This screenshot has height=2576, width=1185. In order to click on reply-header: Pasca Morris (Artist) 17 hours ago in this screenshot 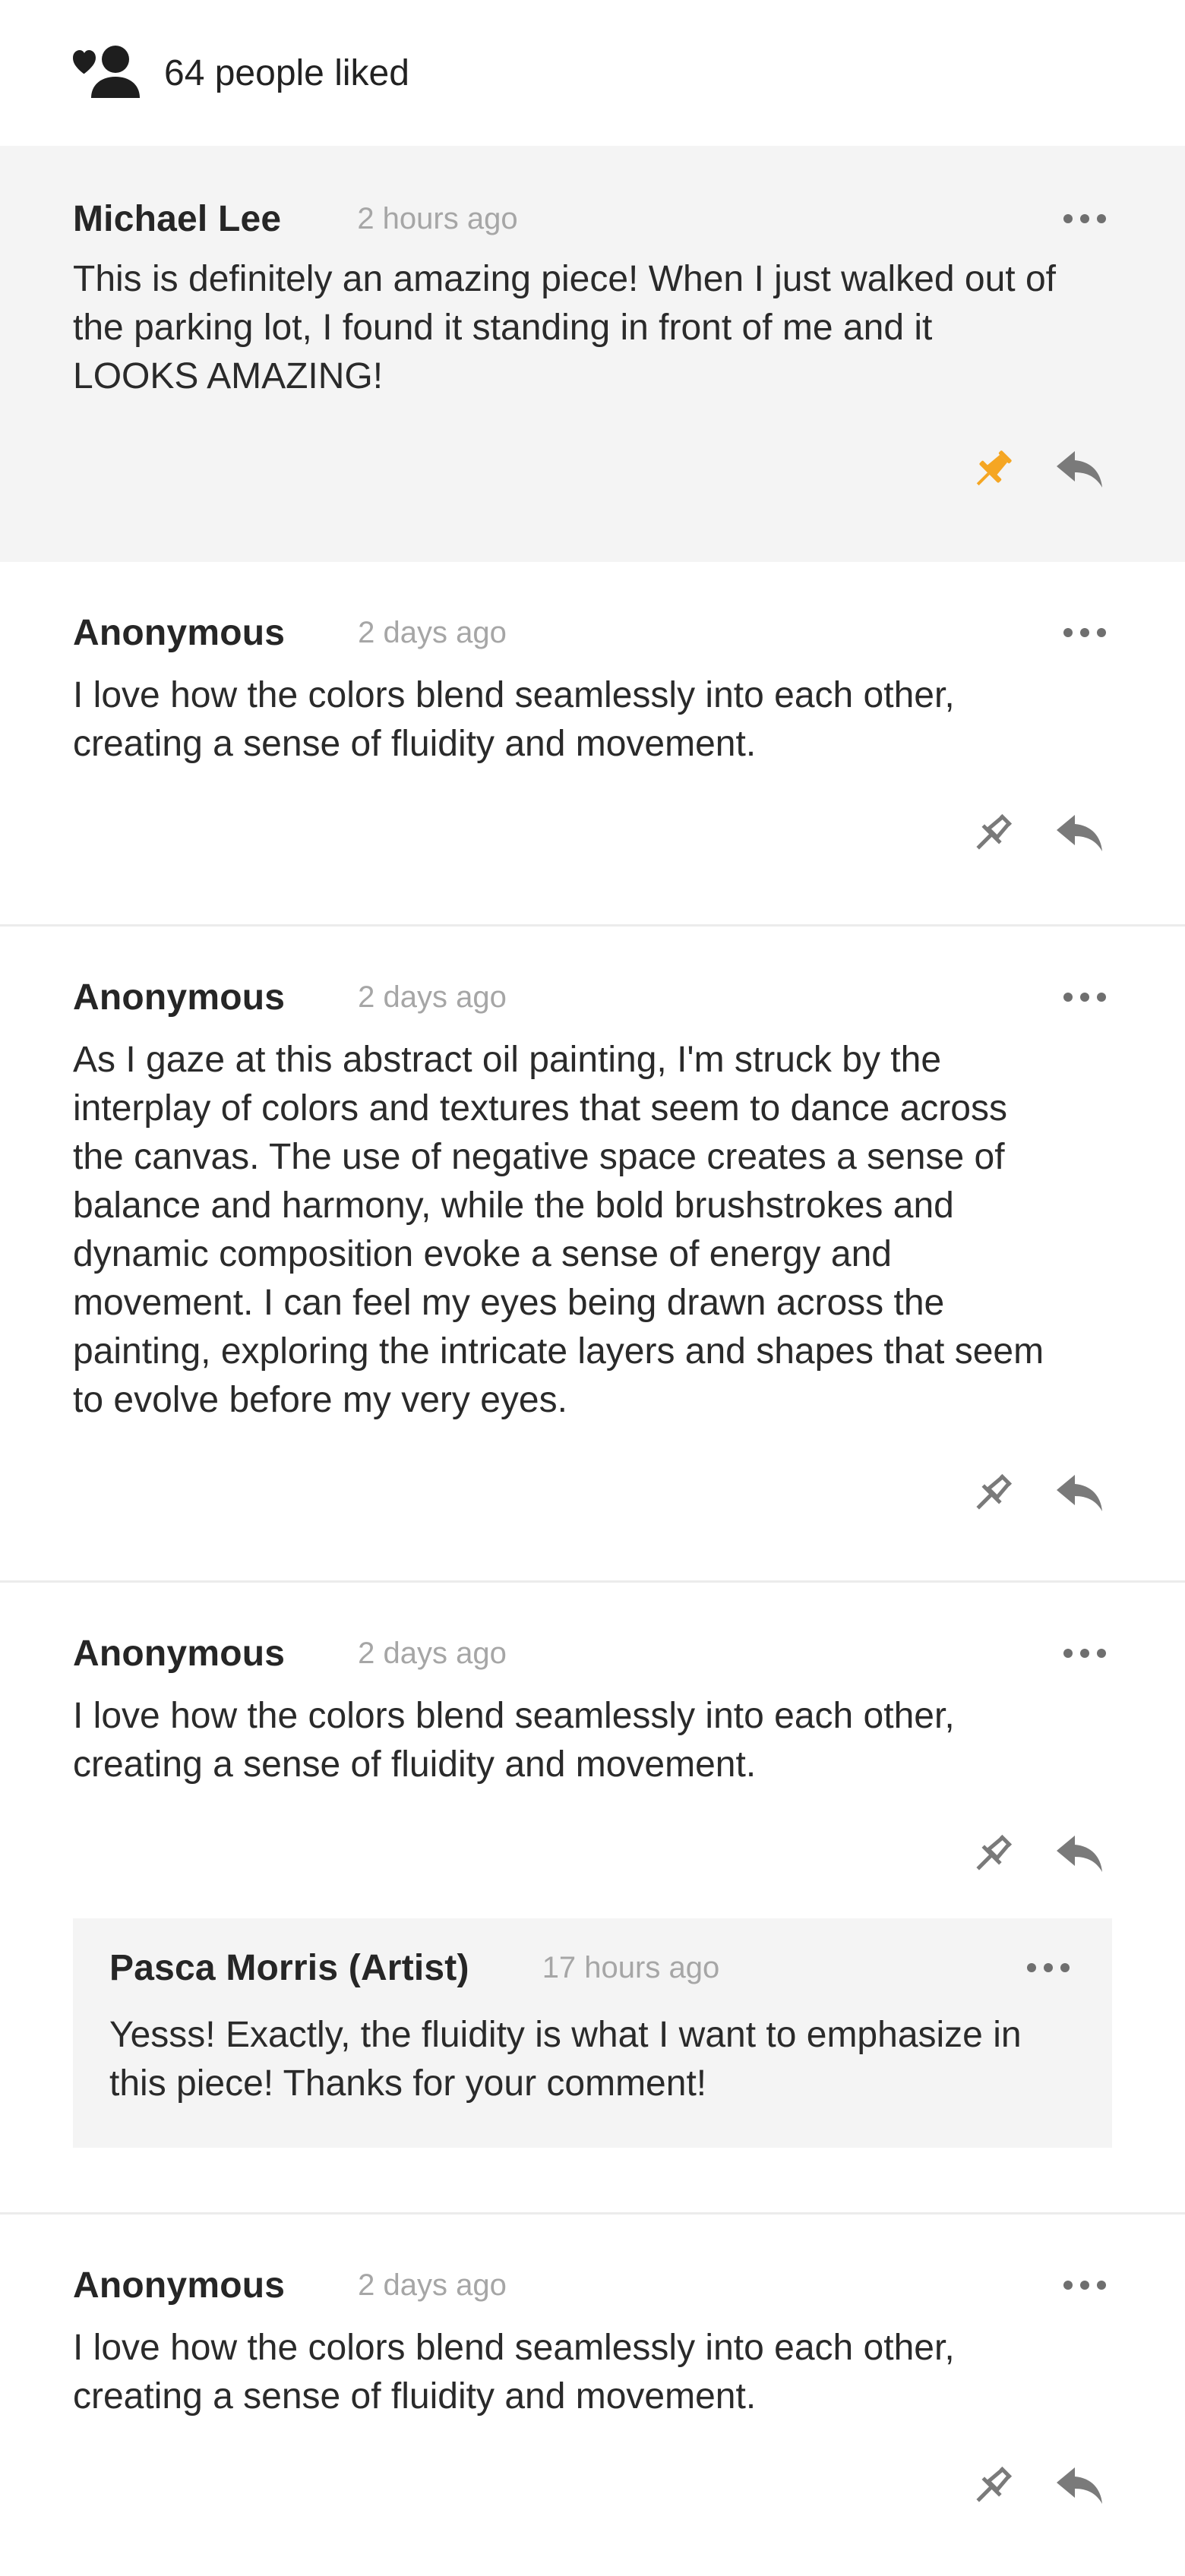, I will do `click(589, 1967)`.